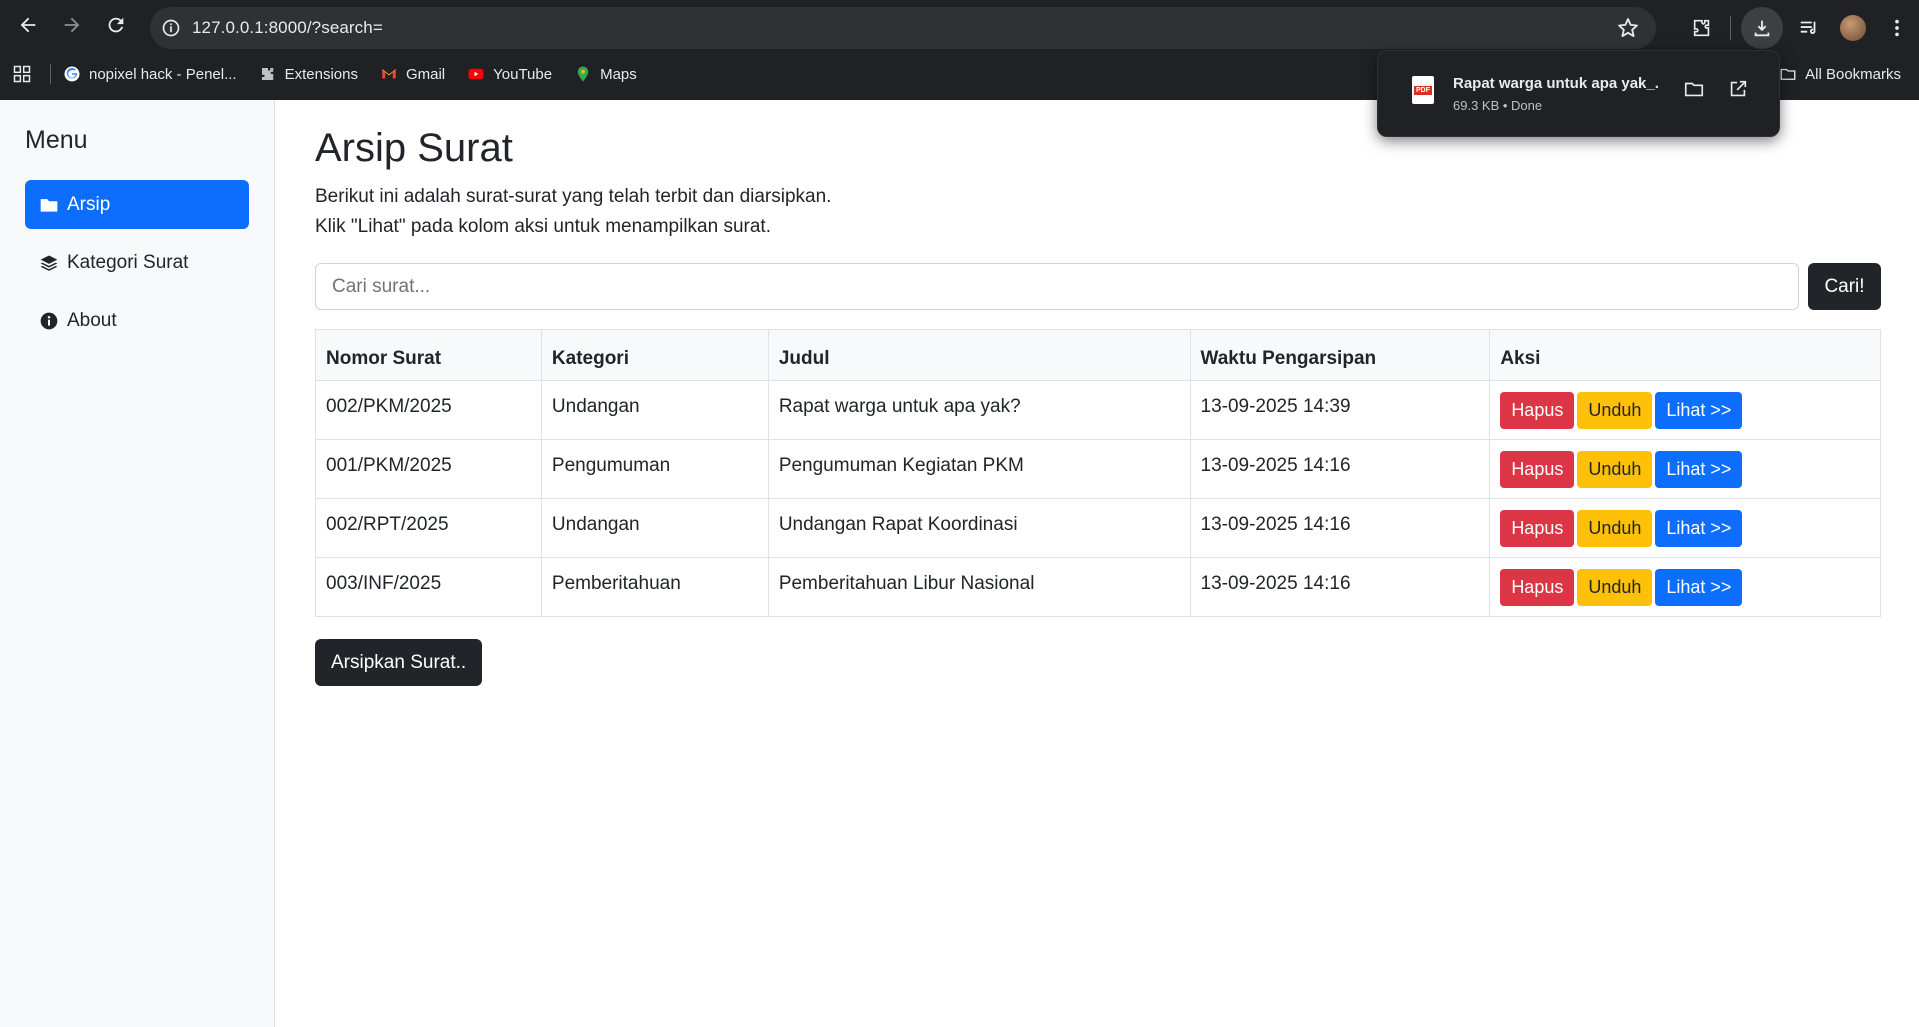 The height and width of the screenshot is (1027, 1919). Describe the element at coordinates (171, 28) in the screenshot. I see `site-info-icon` at that location.